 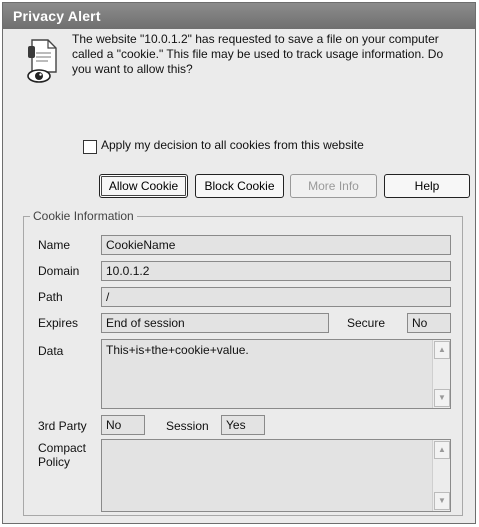 I want to click on help-button: Help, so click(x=427, y=186).